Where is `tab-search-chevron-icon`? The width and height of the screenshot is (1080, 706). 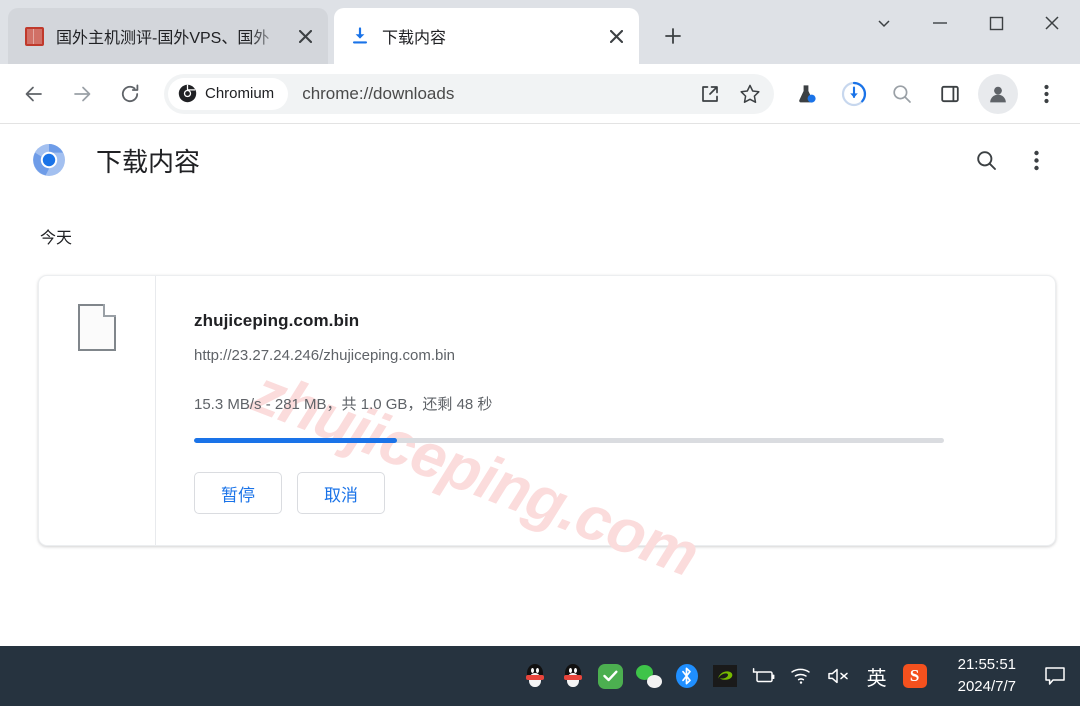
tab-search-chevron-icon is located at coordinates (884, 23).